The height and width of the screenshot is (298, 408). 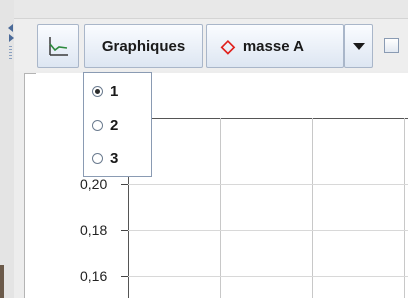 What do you see at coordinates (2, 281) in the screenshot?
I see `background-edge` at bounding box center [2, 281].